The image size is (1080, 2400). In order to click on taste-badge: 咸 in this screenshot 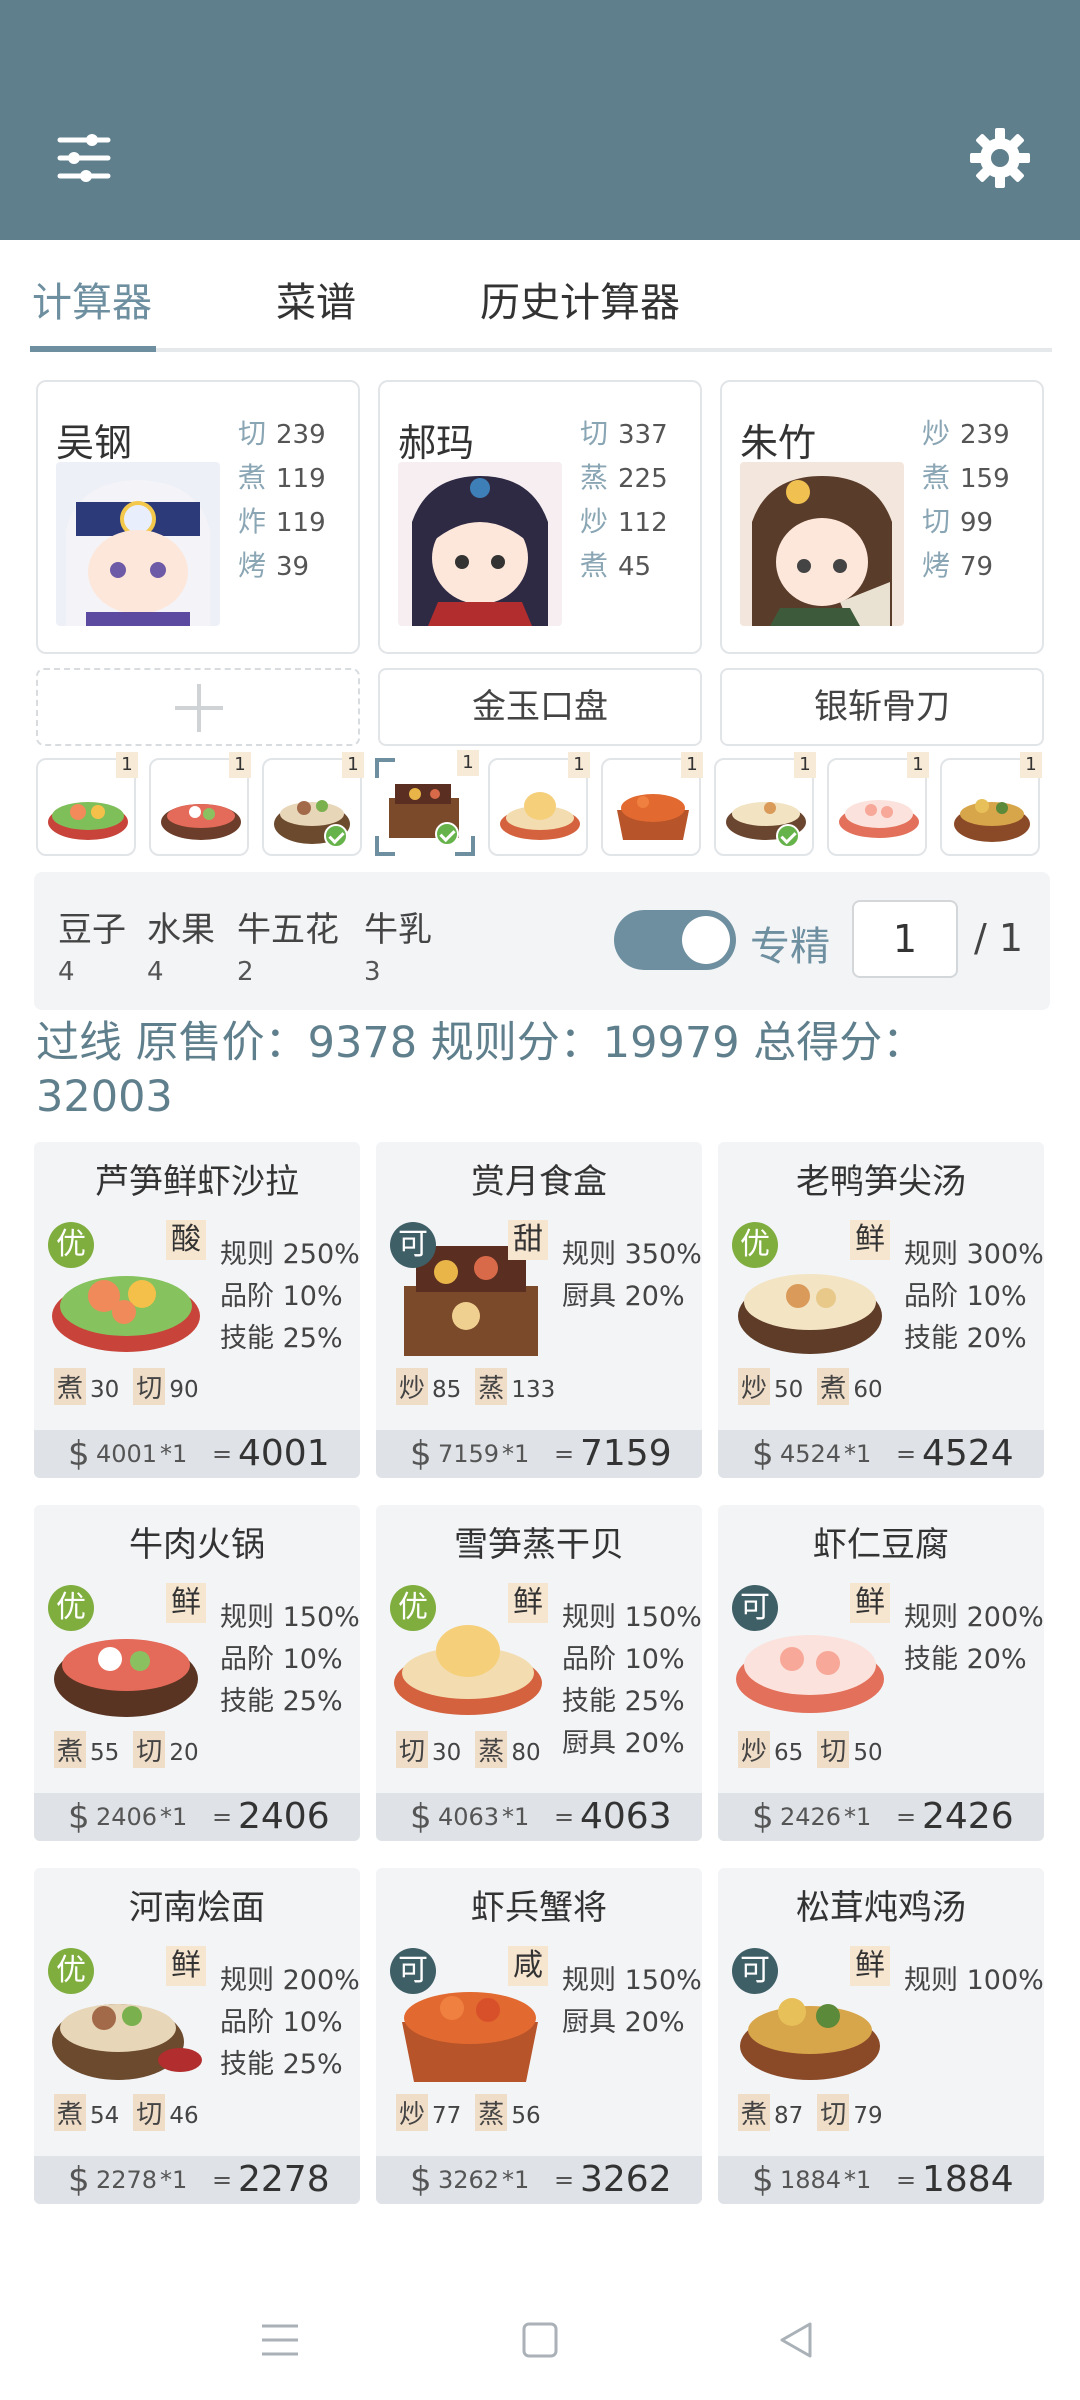, I will do `click(528, 1966)`.